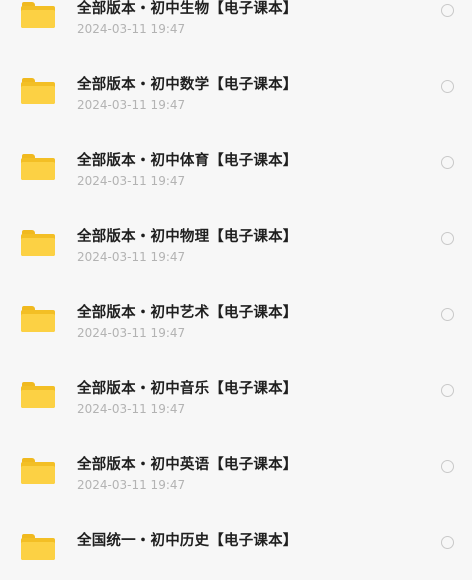 Image resolution: width=472 pixels, height=580 pixels. I want to click on file-row: 全部版本・初中体育【电子课本】 2024-03-11 19:47, so click(236, 162).